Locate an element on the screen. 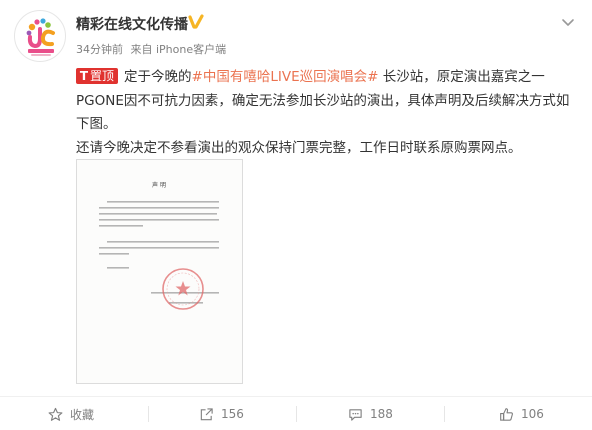 This screenshot has height=430, width=592. like-button: 106 is located at coordinates (521, 414).